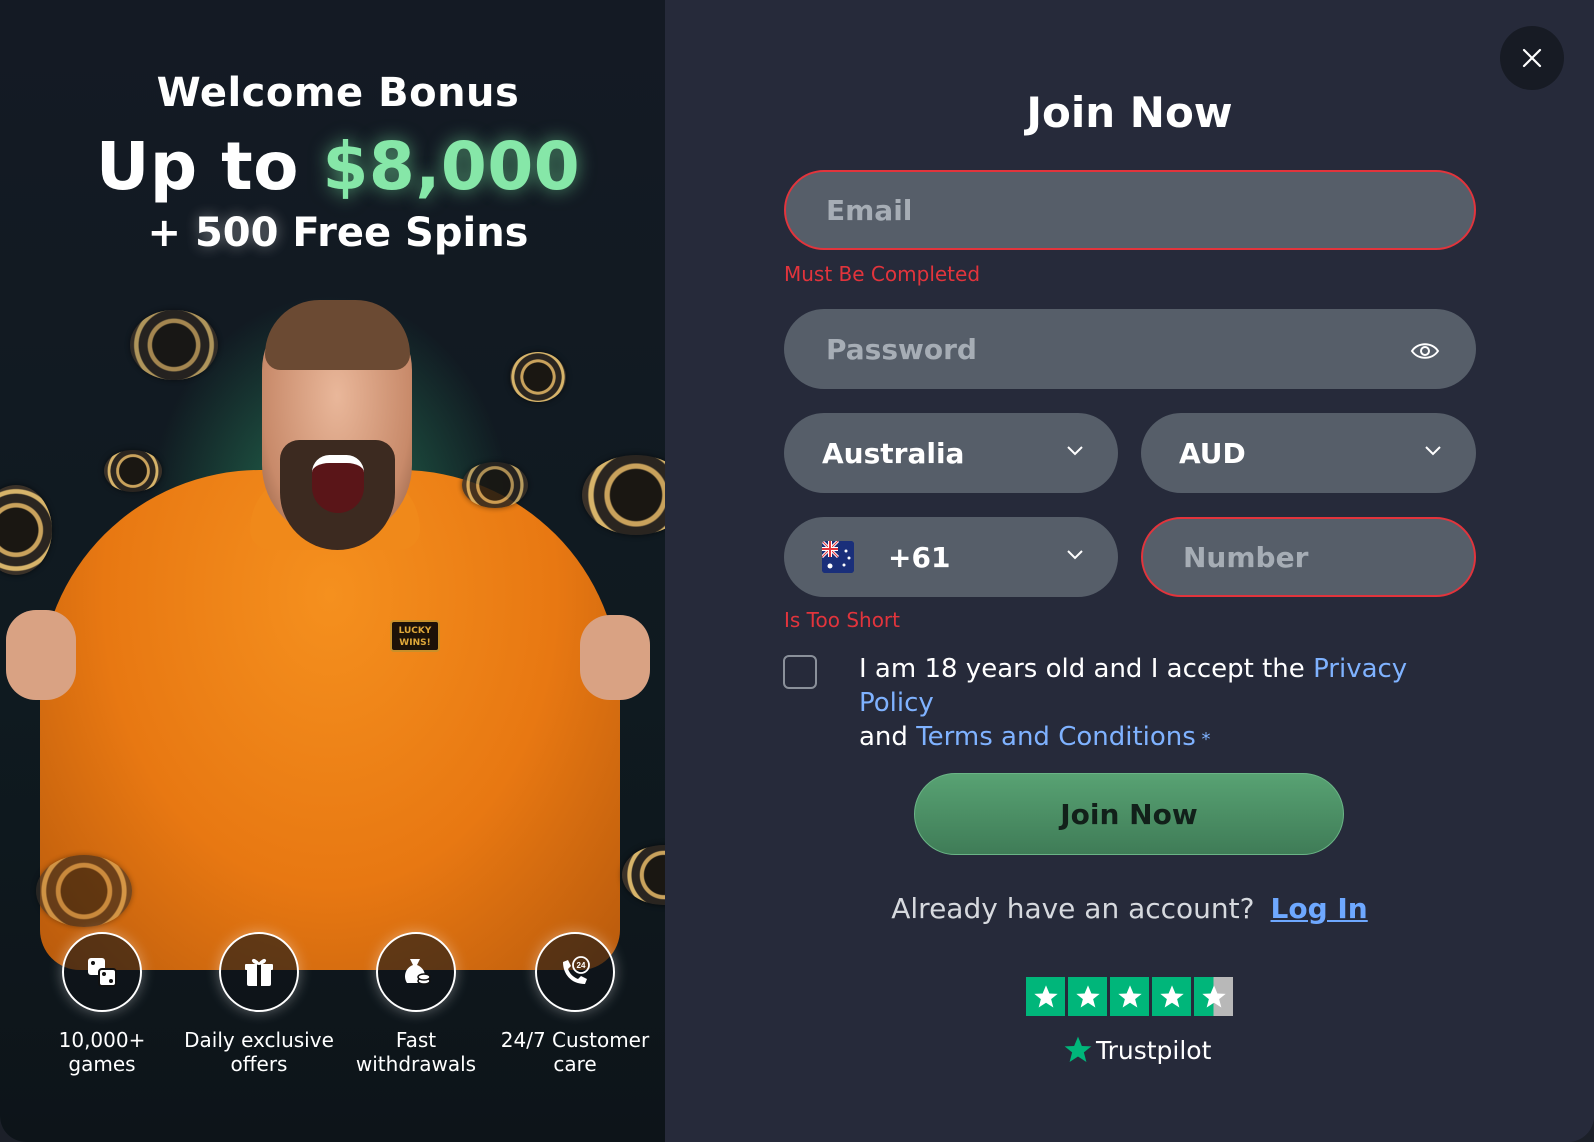 This screenshot has height=1142, width=1594. Describe the element at coordinates (1149, 210) in the screenshot. I see `email-field` at that location.